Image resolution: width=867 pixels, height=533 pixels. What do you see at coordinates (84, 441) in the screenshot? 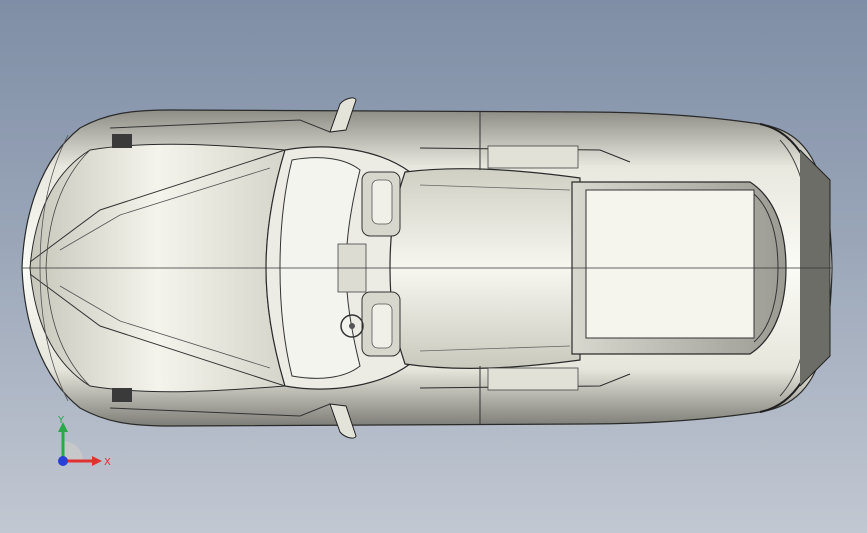
I see `orientation-triad: Y X` at bounding box center [84, 441].